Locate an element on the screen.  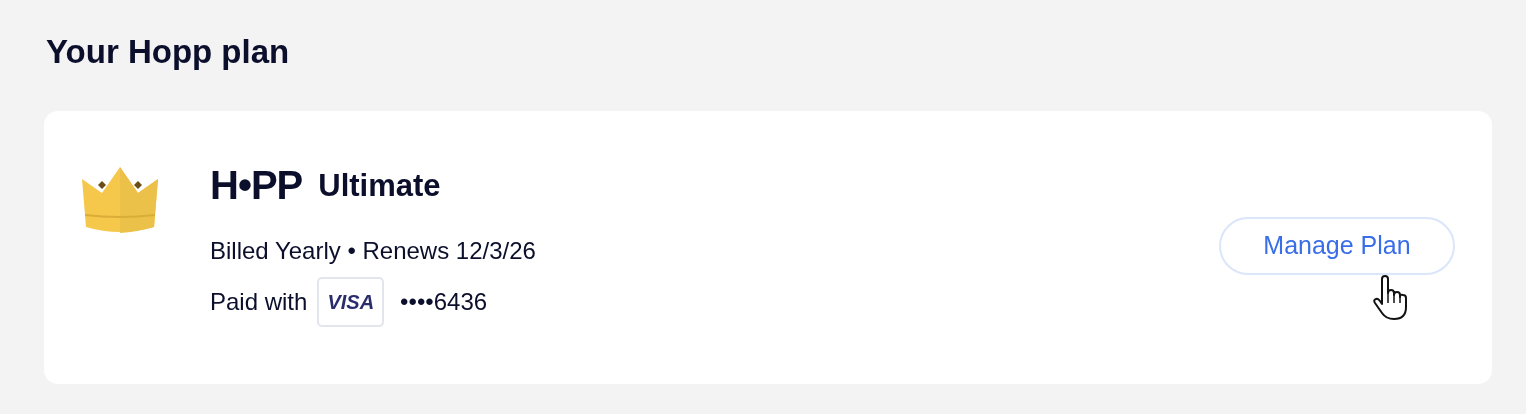
page-heading: Your Hopp plan is located at coordinates (168, 52).